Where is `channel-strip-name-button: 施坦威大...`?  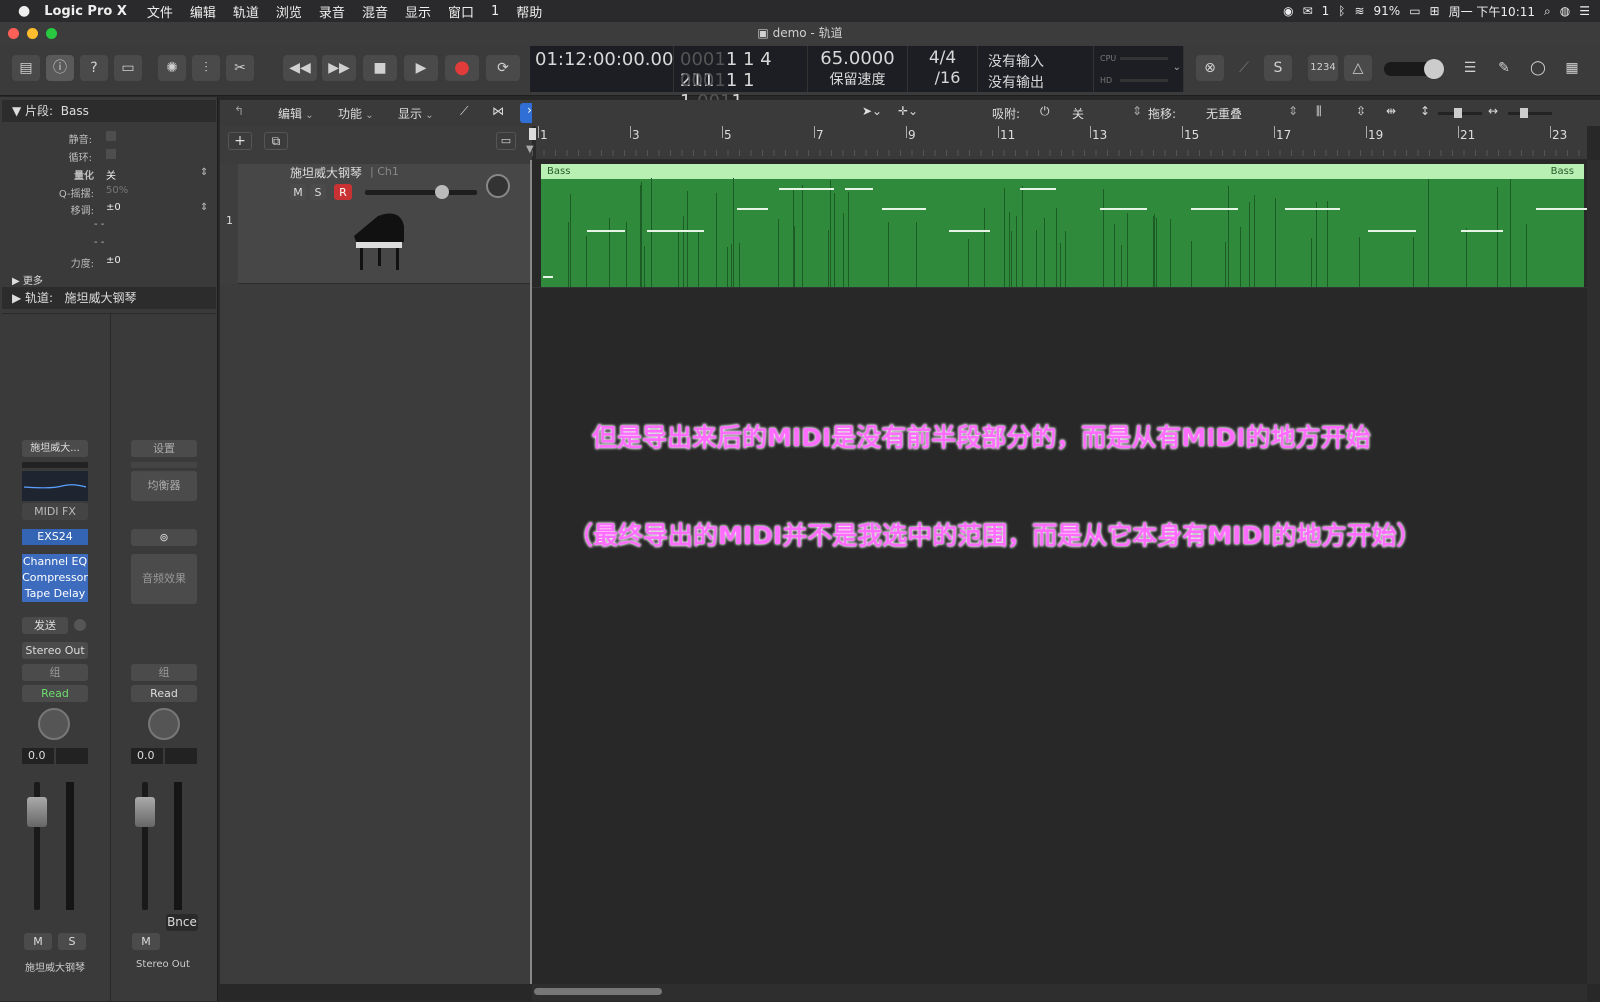
channel-strip-name-button: 施坦威大... is located at coordinates (55, 448).